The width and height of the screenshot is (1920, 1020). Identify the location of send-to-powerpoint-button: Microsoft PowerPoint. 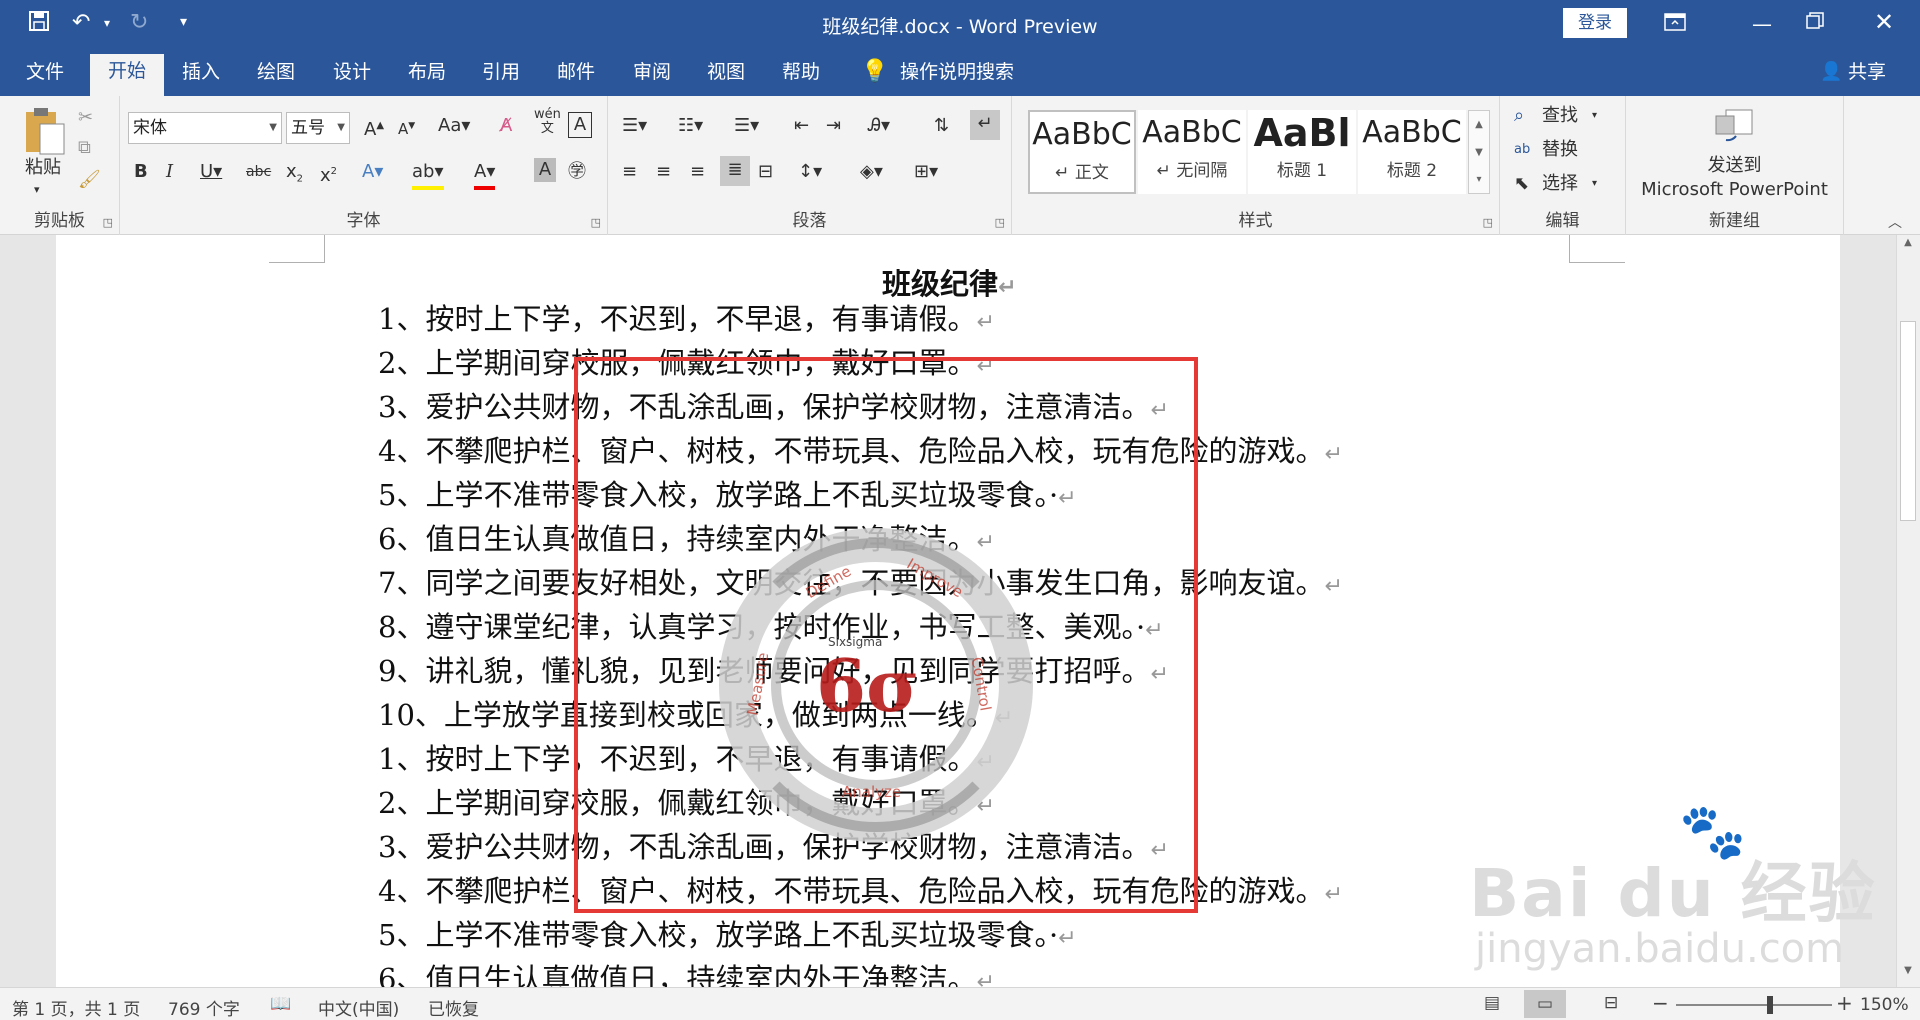
(1734, 190).